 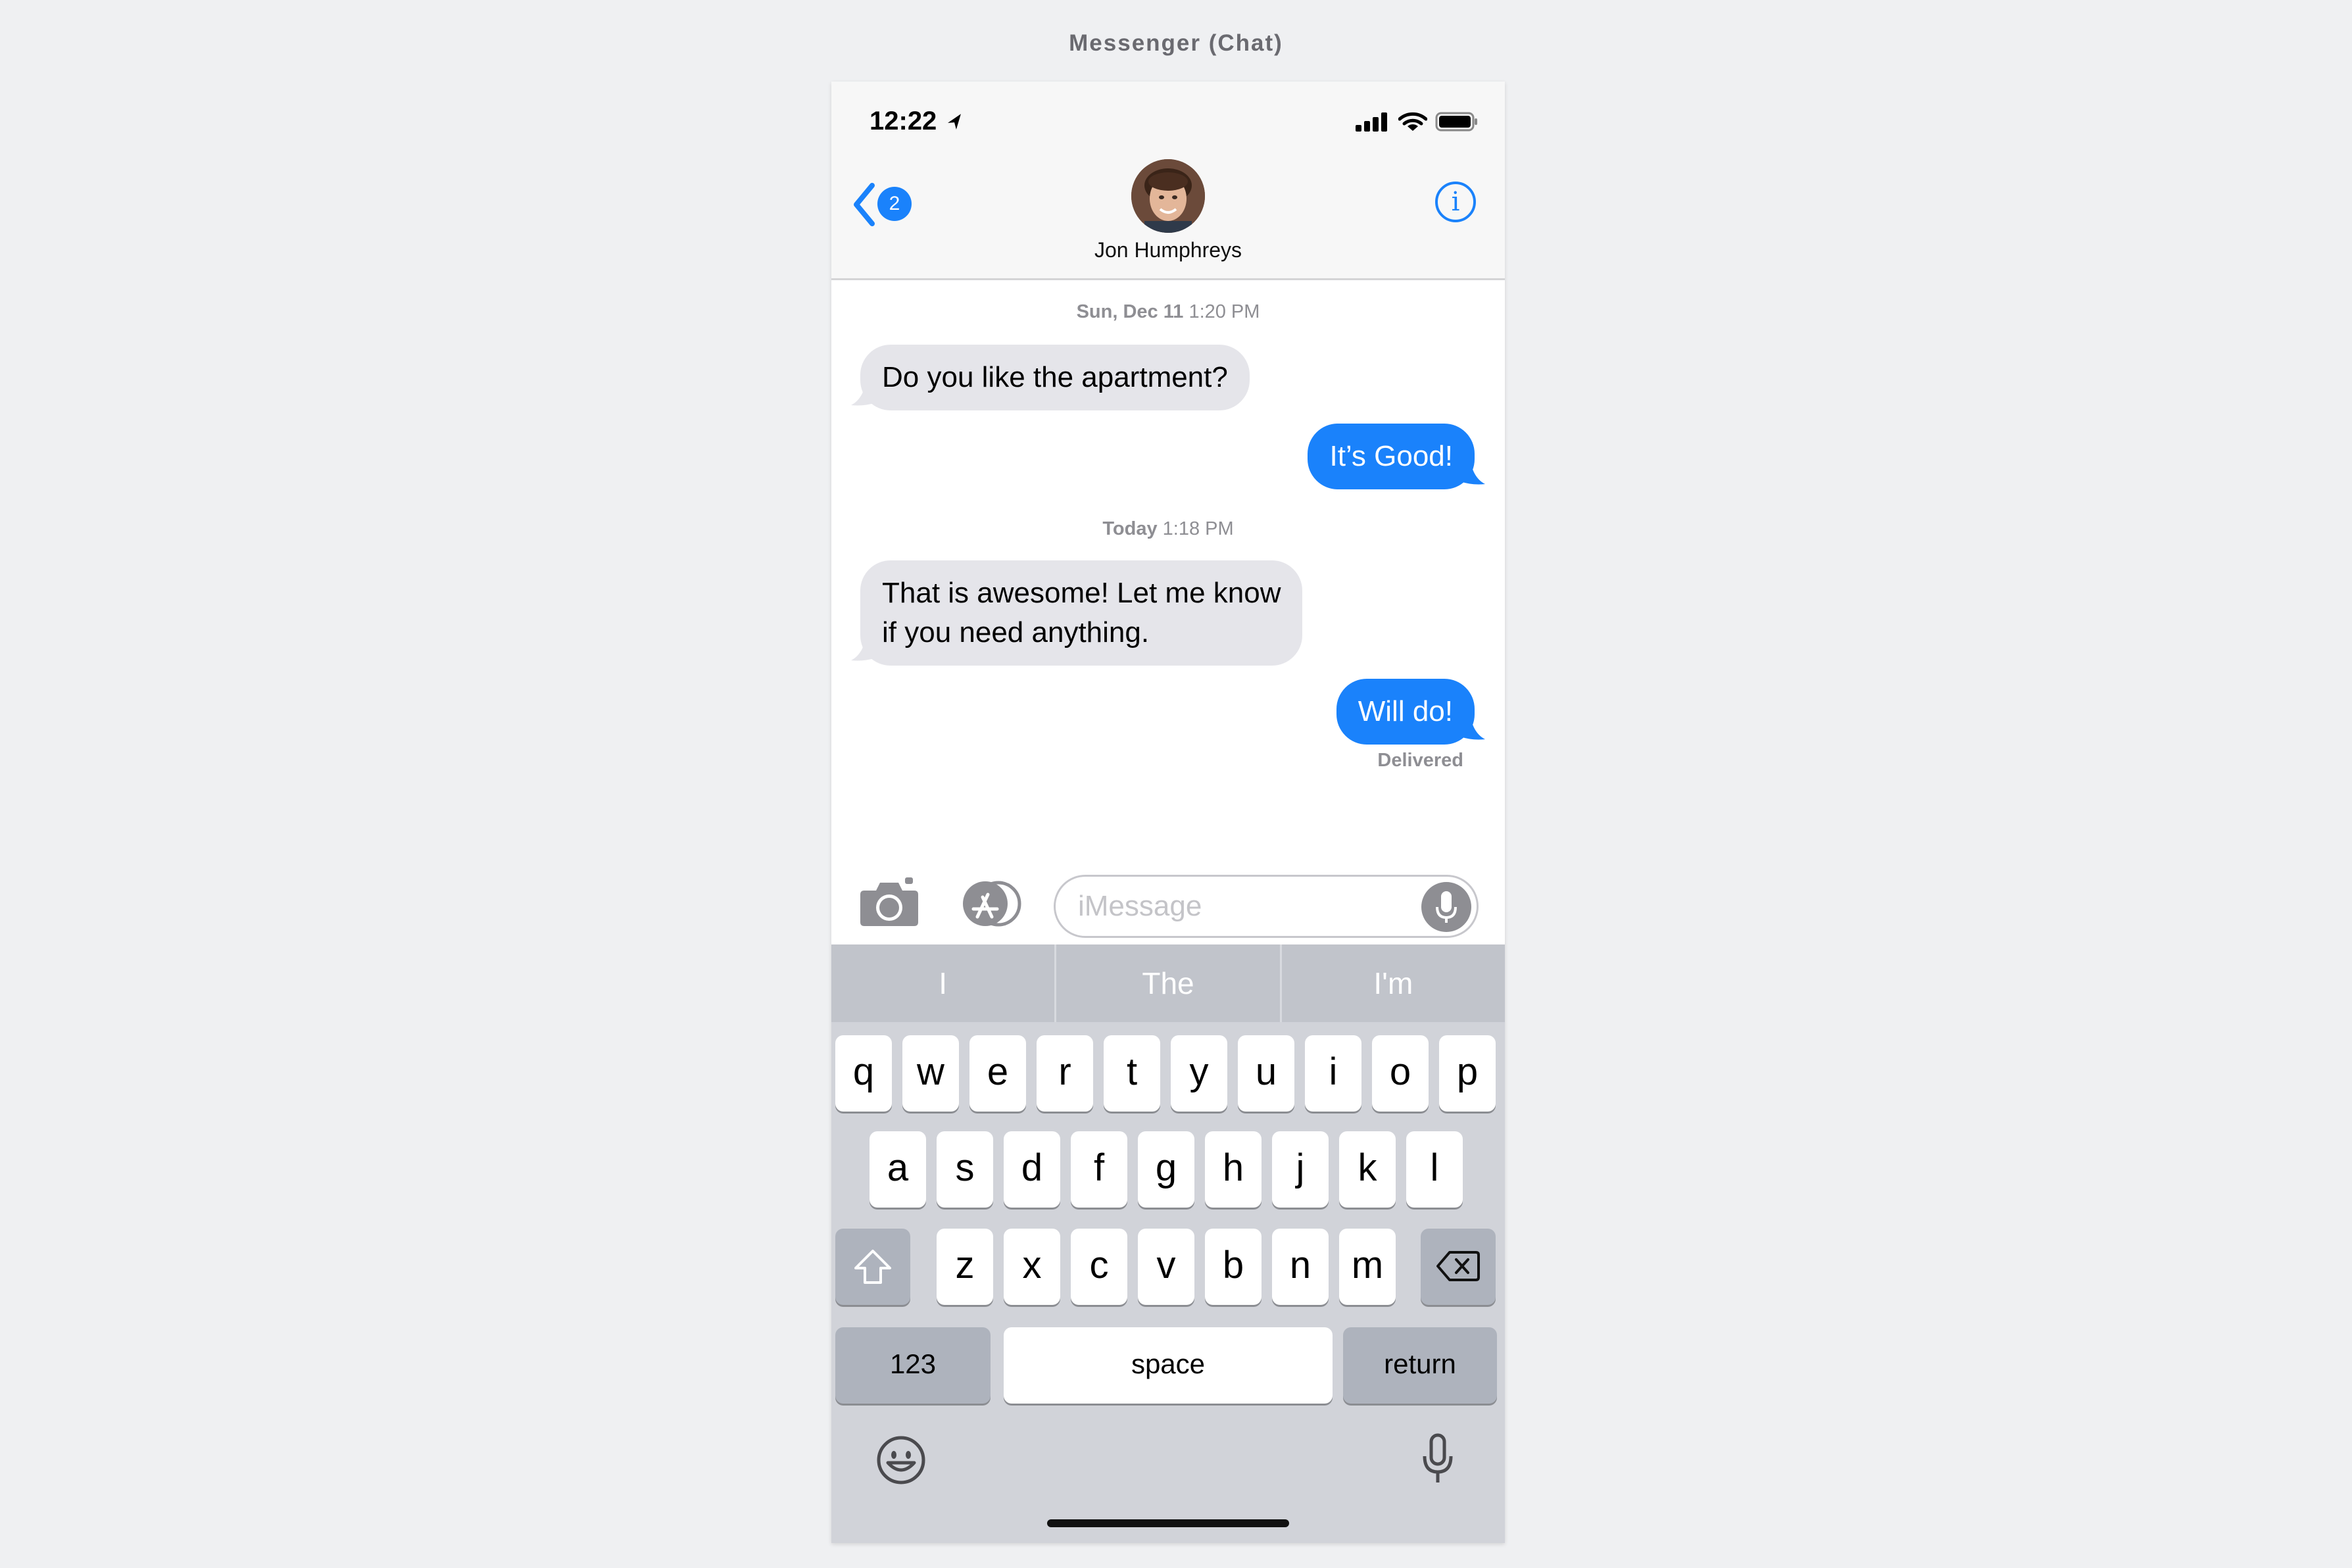 I want to click on conversation-header: 12:22 2 Jon Humphreys i, so click(x=1168, y=181).